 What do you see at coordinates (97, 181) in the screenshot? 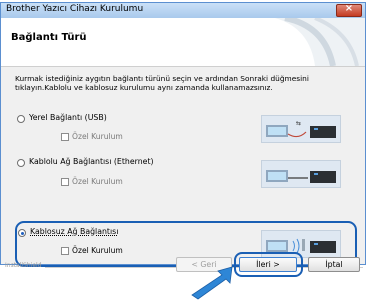
I see `ethernet-custom-label: Özel Kurulum` at bounding box center [97, 181].